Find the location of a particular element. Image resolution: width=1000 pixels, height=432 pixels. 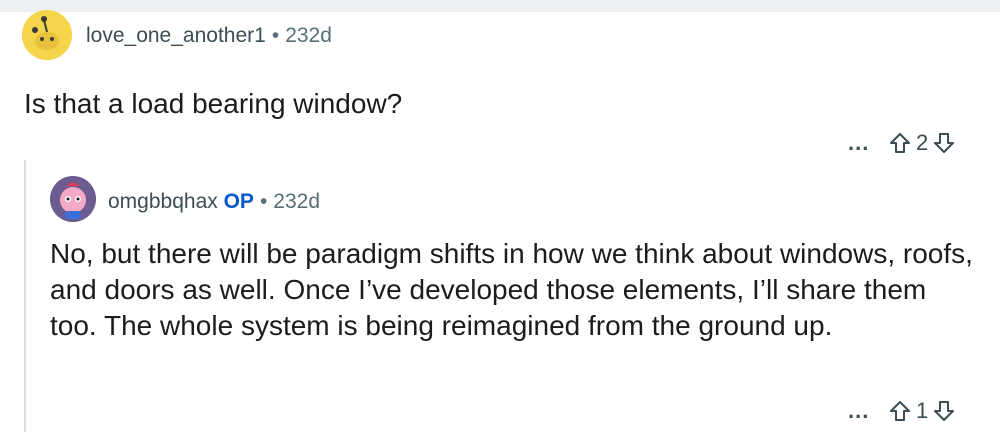

character-avatar-icon is located at coordinates (73, 199).